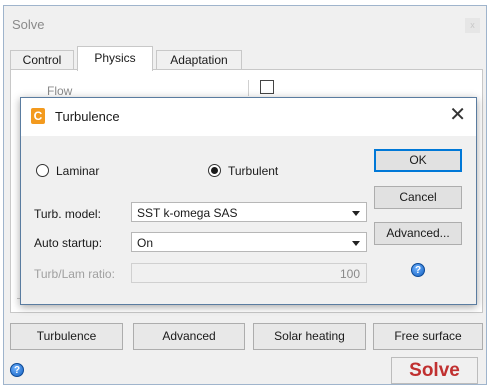 The width and height of the screenshot is (491, 389). I want to click on dialog-titlebar: C Turbulence ✕, so click(248, 117).